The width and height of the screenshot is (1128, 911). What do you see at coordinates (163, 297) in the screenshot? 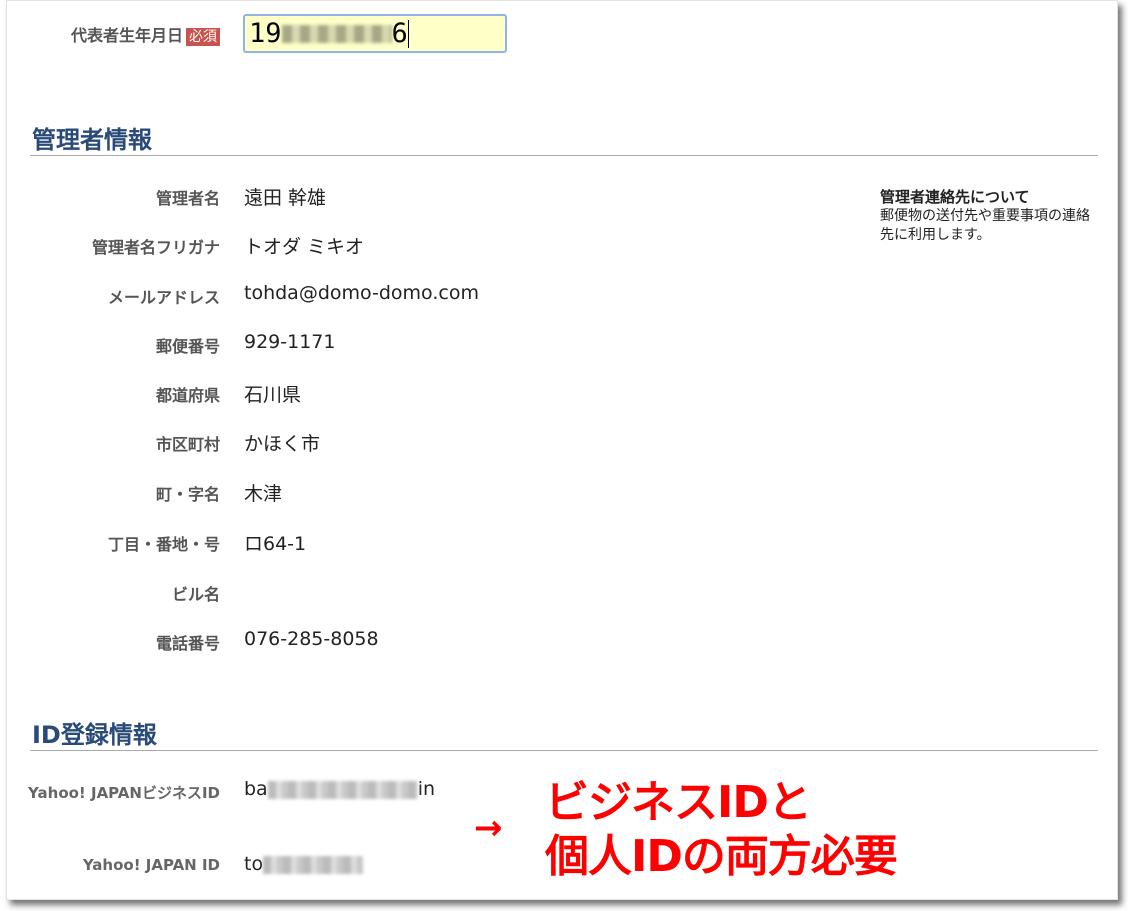
I see `field-label: メールアドレス` at bounding box center [163, 297].